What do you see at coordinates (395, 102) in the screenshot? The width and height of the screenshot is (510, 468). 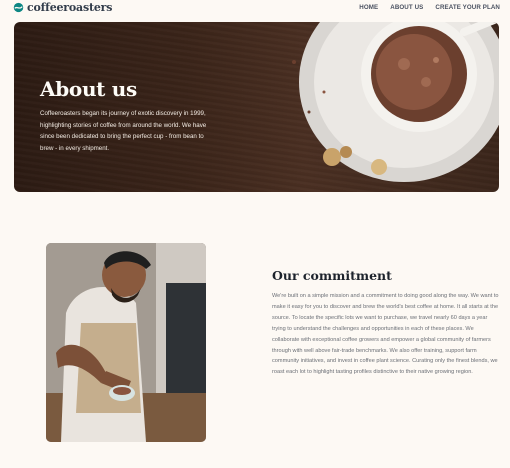 I see `hero-coffee-cup-image` at bounding box center [395, 102].